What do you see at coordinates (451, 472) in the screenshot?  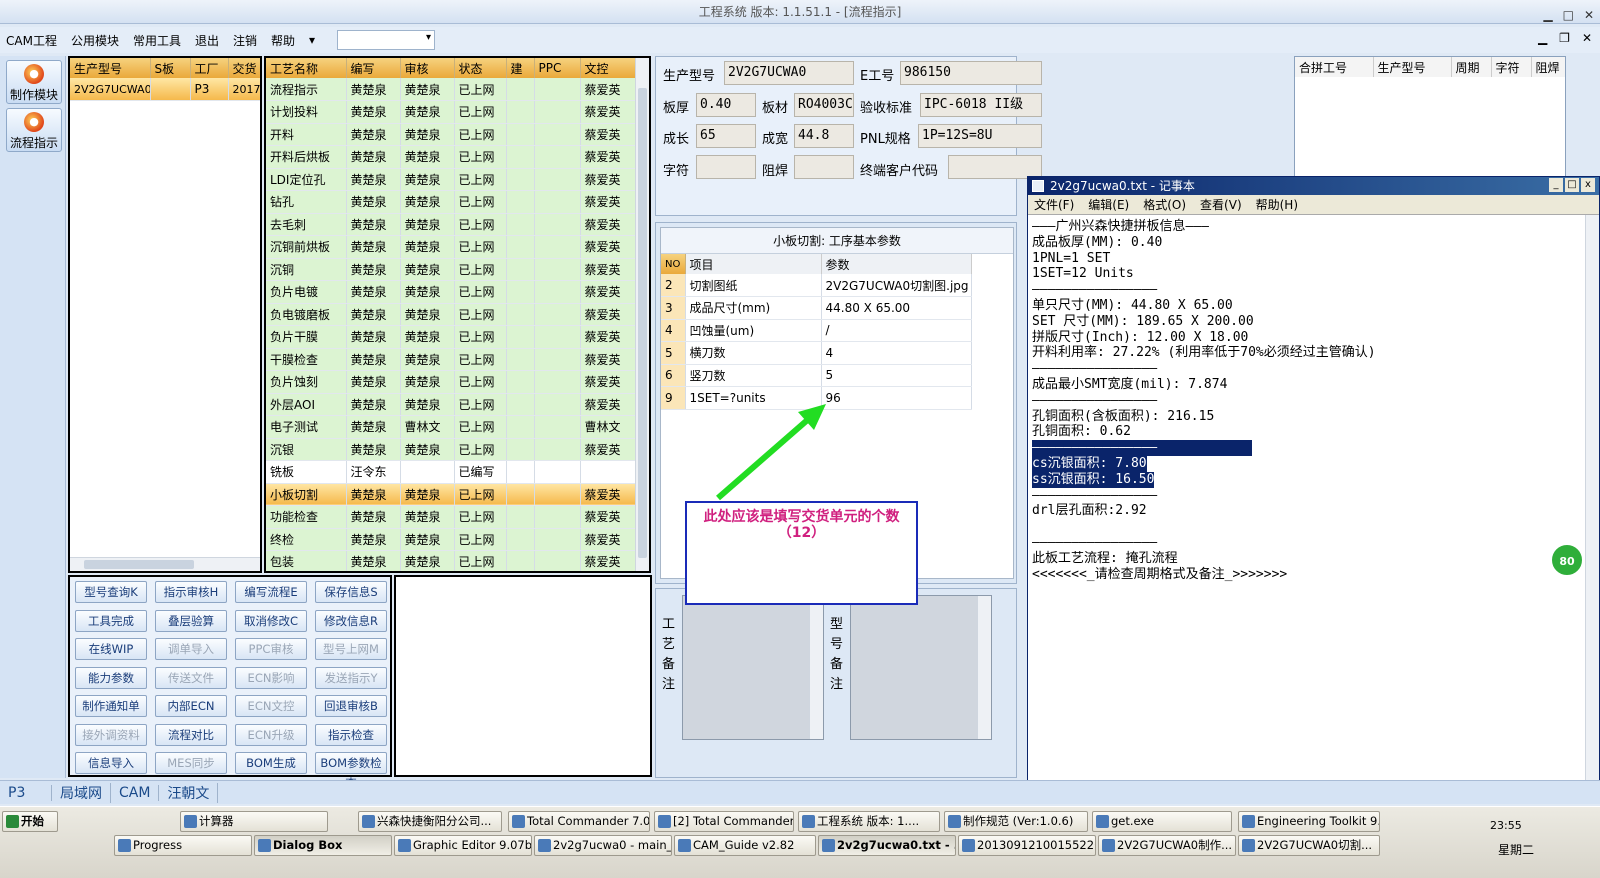 I see `process-row: 铣板 汪令东 已编写` at bounding box center [451, 472].